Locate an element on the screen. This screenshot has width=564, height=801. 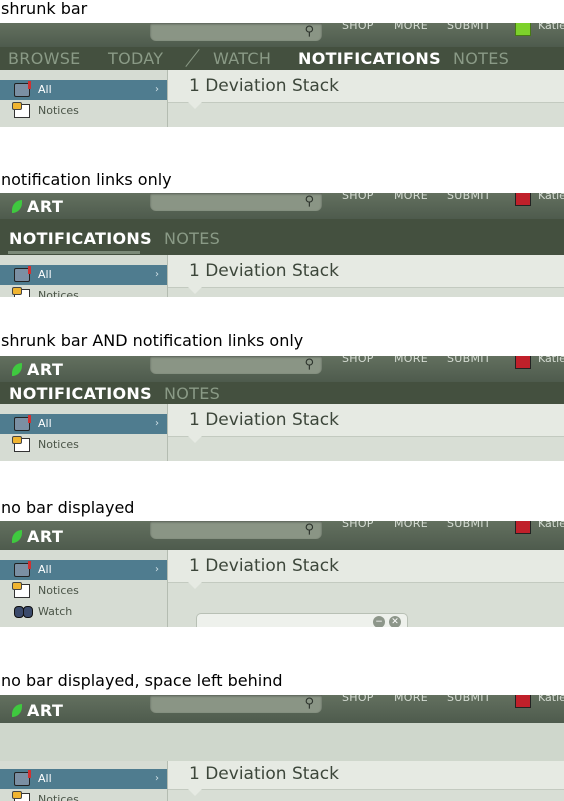
nav-divider is located at coordinates (192, 58).